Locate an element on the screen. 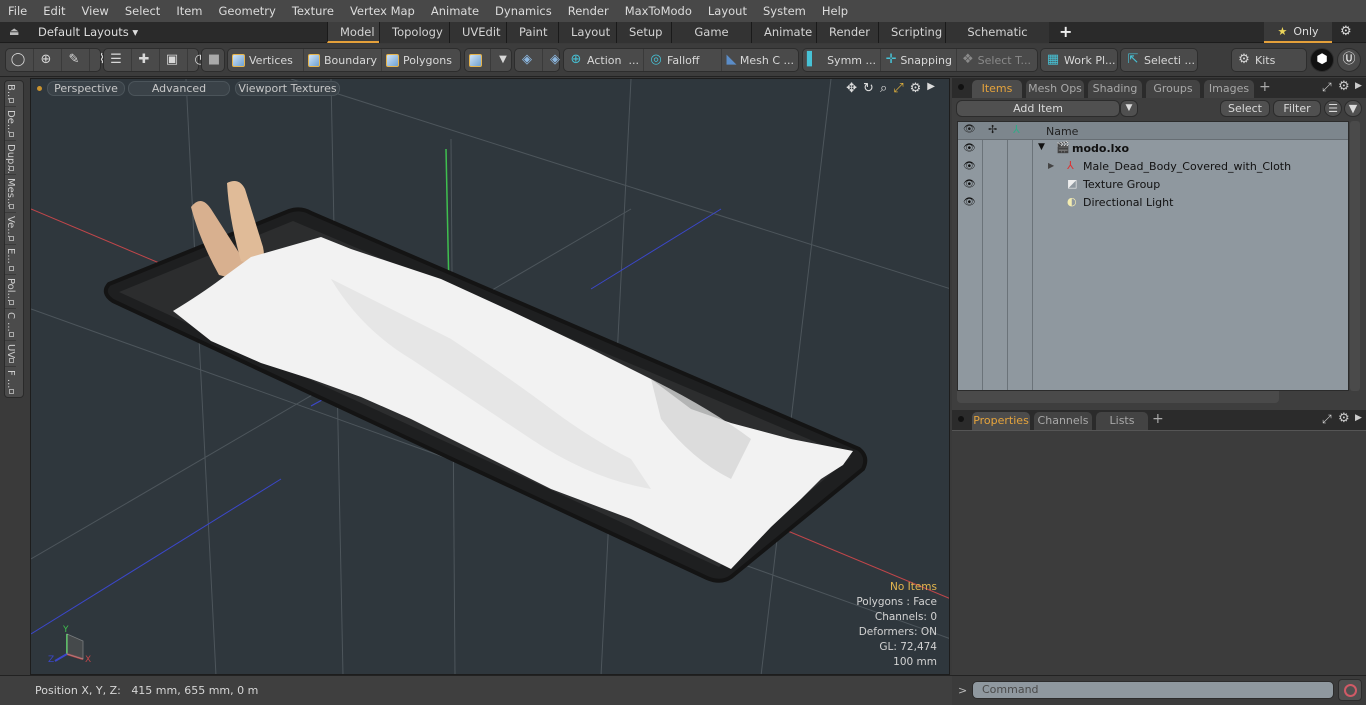  menu-view: View is located at coordinates (95, 11).